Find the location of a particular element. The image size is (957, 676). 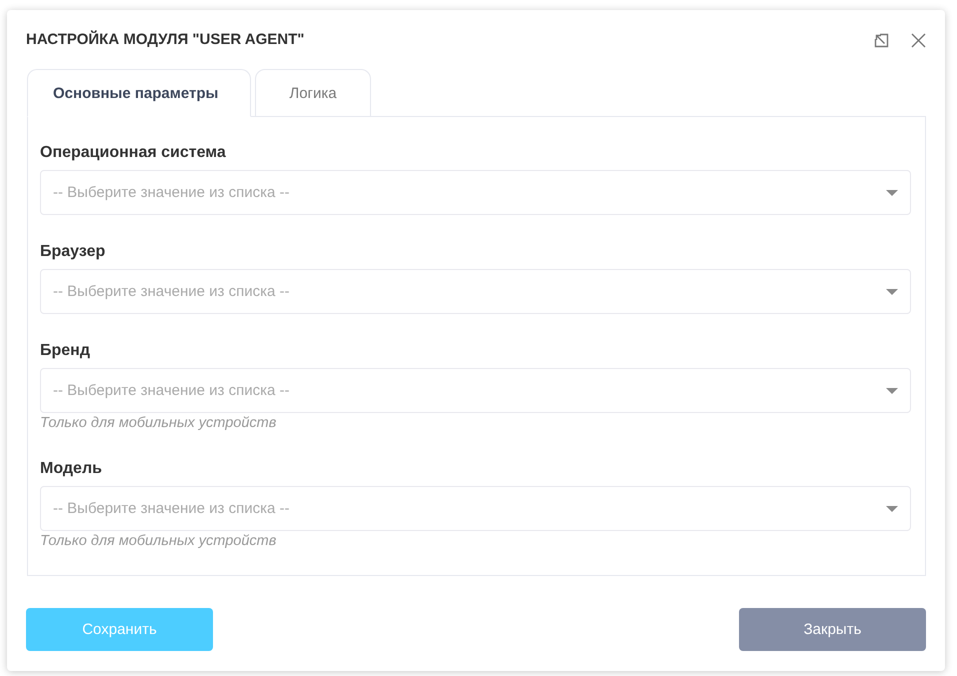

save-button: Сохранить is located at coordinates (119, 629).